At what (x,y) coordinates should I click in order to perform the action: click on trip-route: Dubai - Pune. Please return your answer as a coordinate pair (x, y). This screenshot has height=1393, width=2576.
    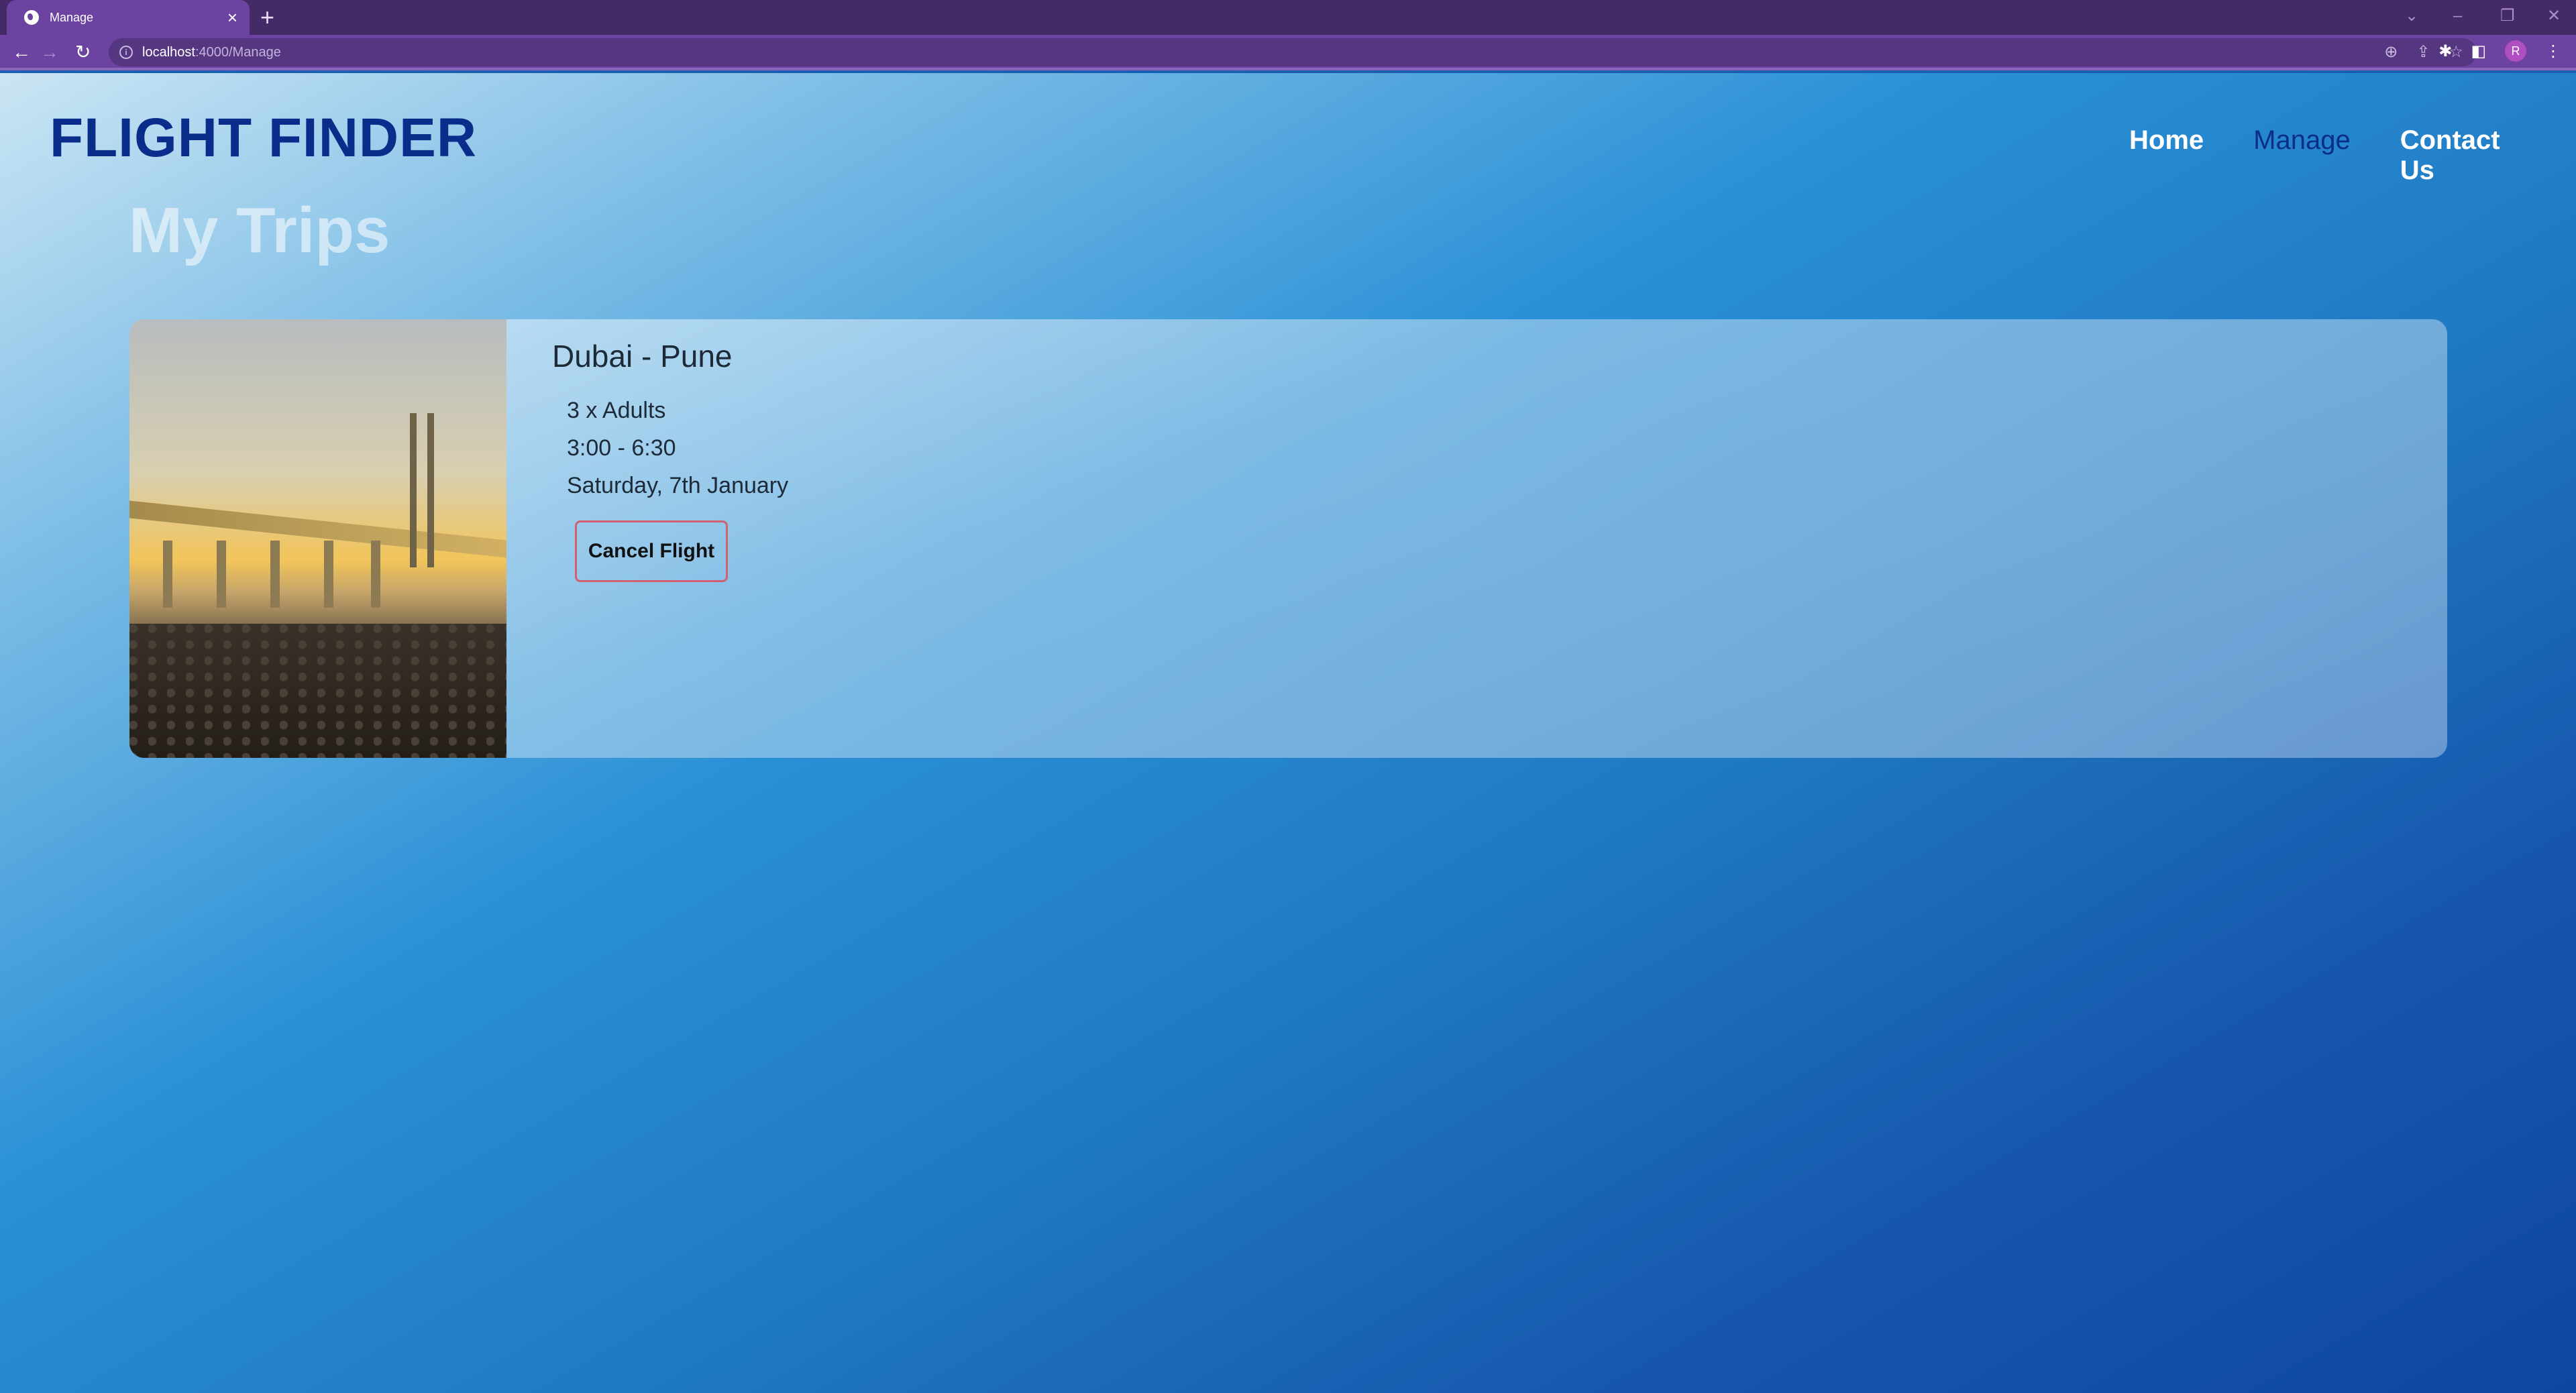
    Looking at the image, I should click on (642, 357).